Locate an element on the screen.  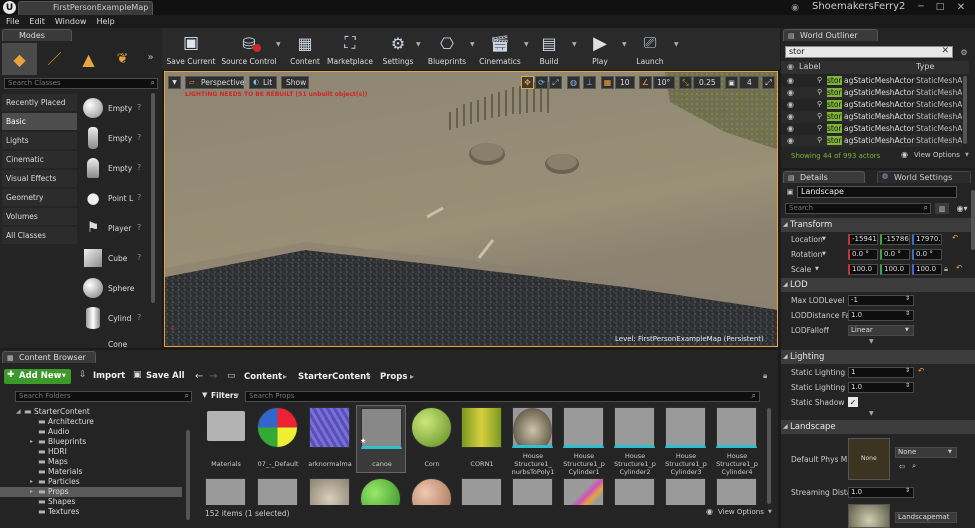
place-item-player-start: ⚑ Player ? is located at coordinates (115, 228).